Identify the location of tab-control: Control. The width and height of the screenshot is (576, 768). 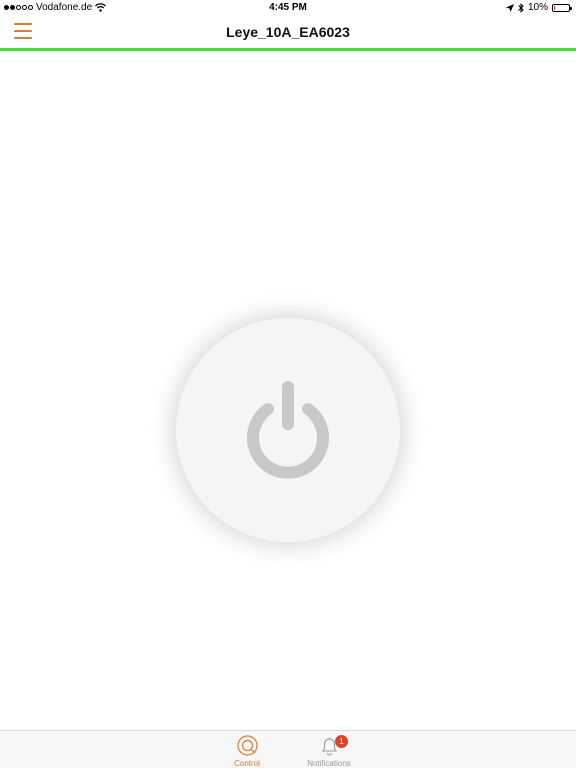
(247, 751).